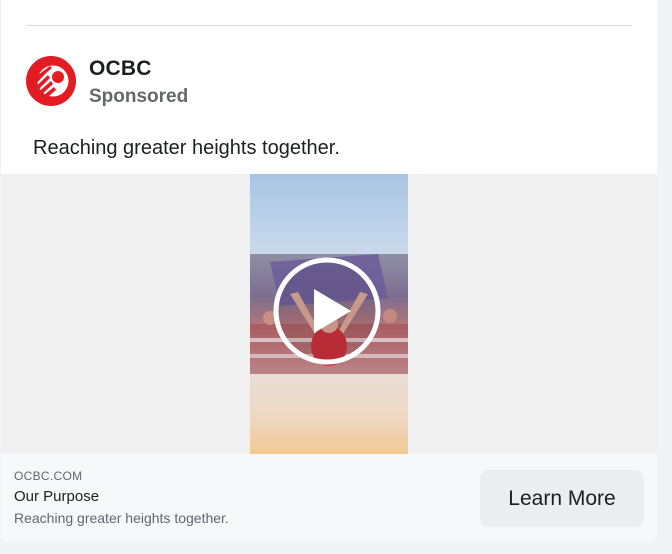 This screenshot has width=672, height=554. What do you see at coordinates (186, 148) in the screenshot?
I see `post-primary-text: Reaching greater heights together.` at bounding box center [186, 148].